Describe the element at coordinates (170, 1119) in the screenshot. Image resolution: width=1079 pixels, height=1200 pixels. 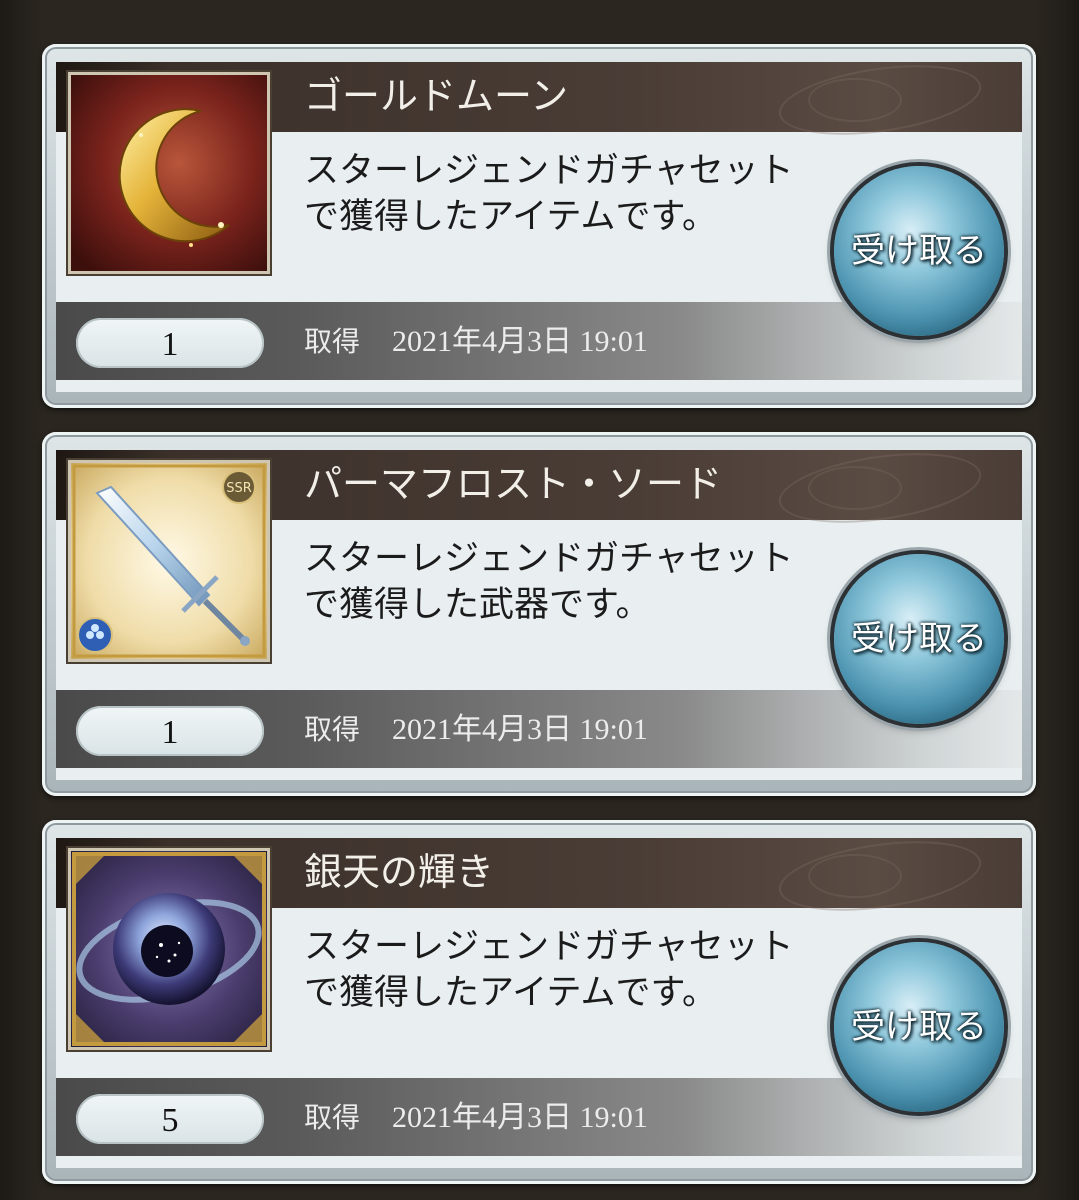
I see `quantity-badge: 5` at that location.